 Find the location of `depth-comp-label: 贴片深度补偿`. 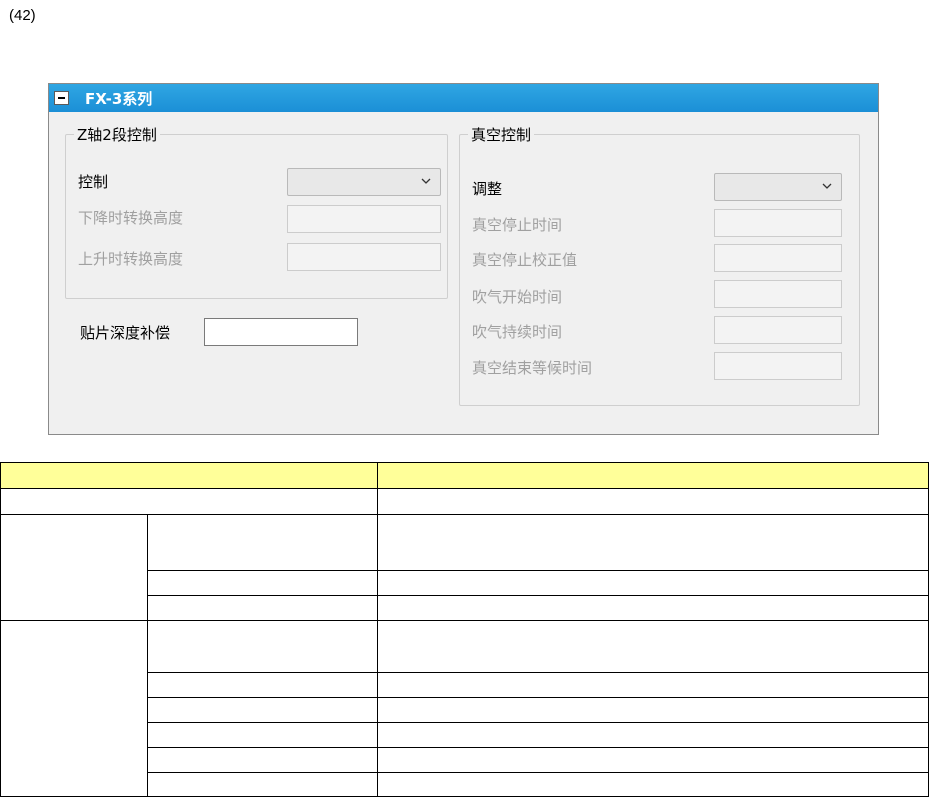

depth-comp-label: 贴片深度补偿 is located at coordinates (125, 333).